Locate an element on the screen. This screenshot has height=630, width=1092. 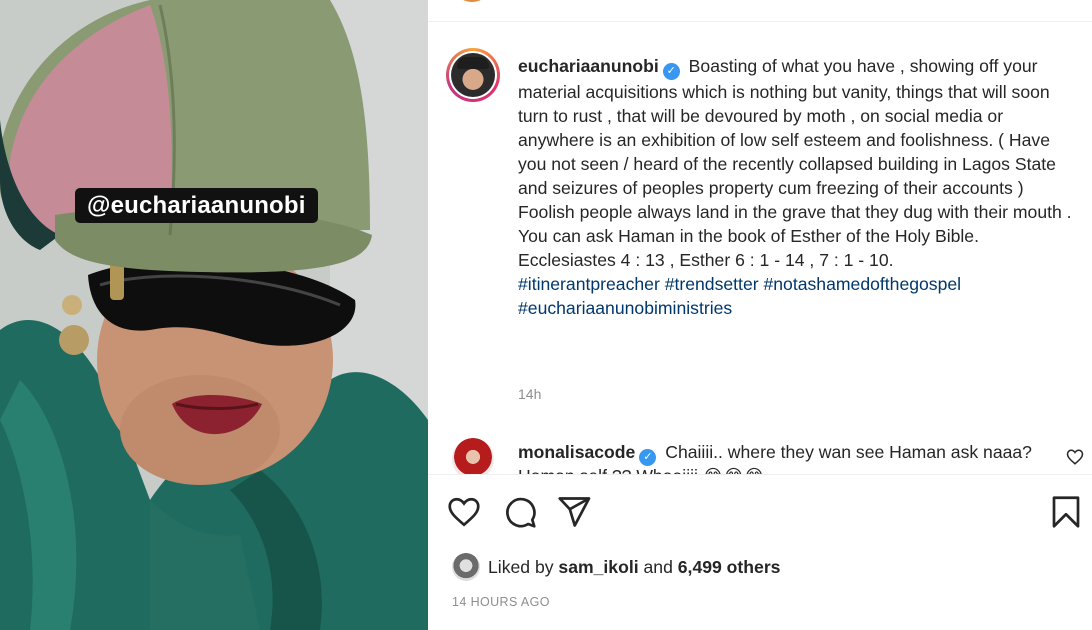
comment-icon is located at coordinates (520, 512).